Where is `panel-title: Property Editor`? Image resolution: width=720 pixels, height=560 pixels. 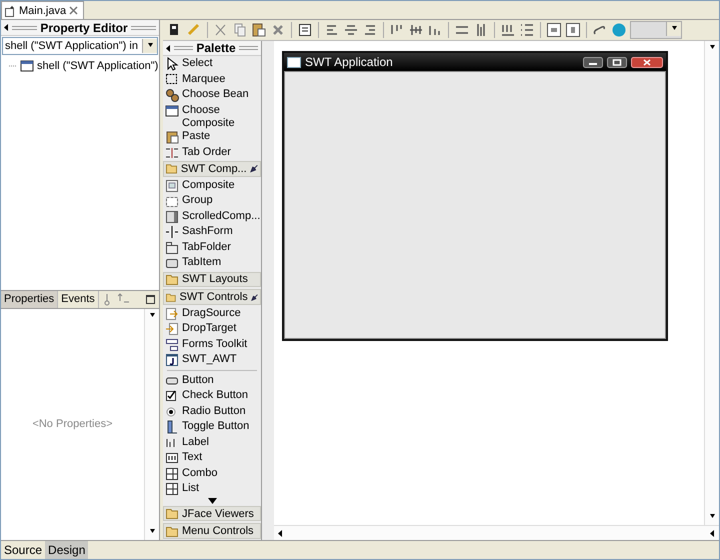 panel-title: Property Editor is located at coordinates (84, 27).